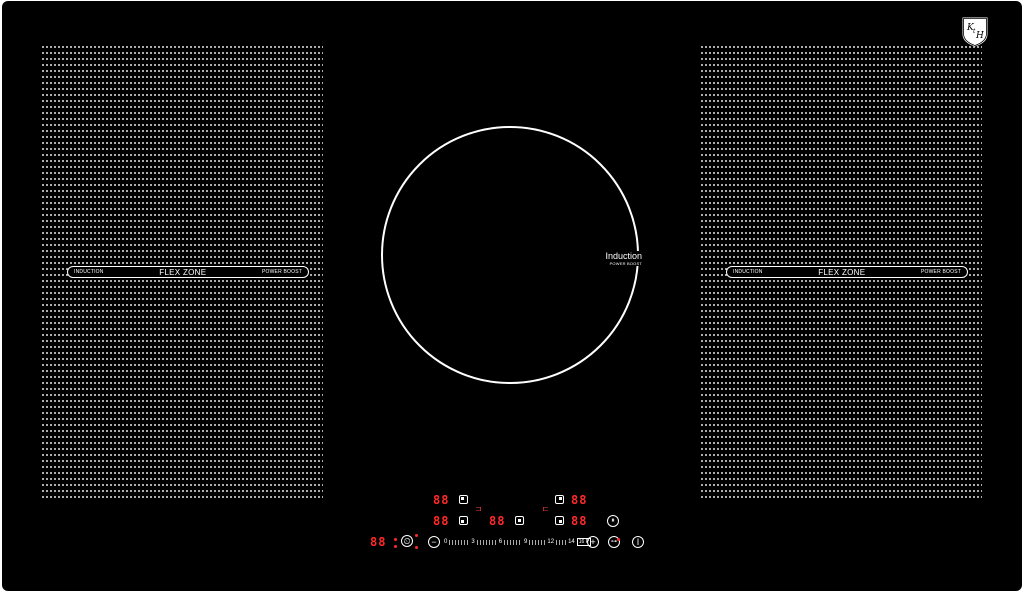 This screenshot has width=1024, height=593. Describe the element at coordinates (407, 541) in the screenshot. I see `timer-icon: ⏲` at that location.